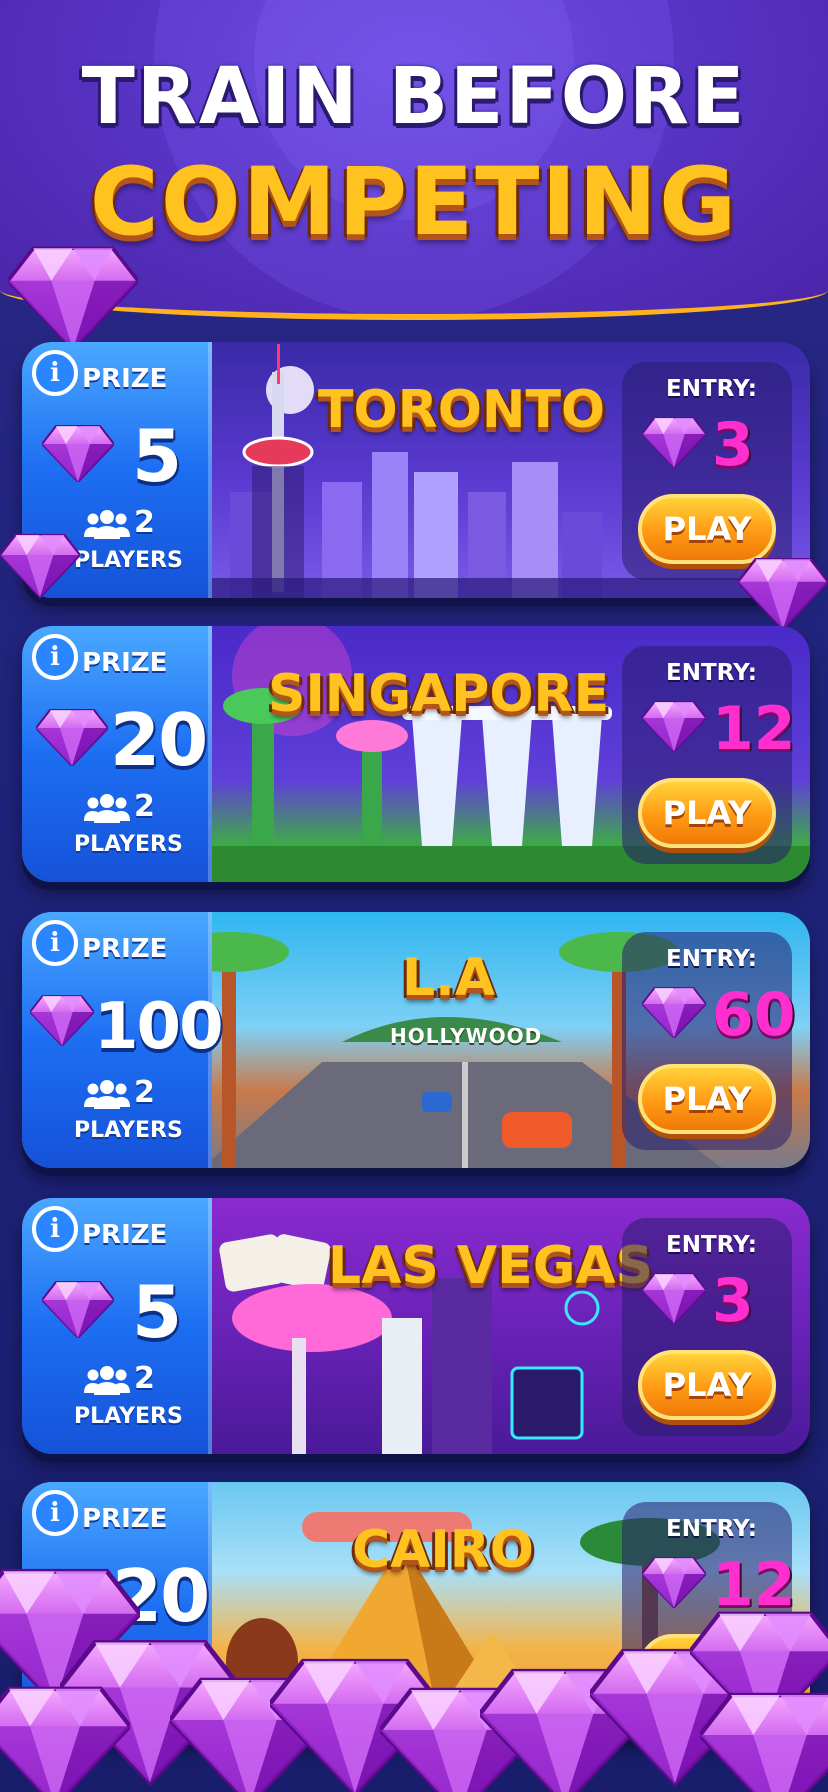  What do you see at coordinates (414, 1666) in the screenshot?
I see `gem-pile-decoration` at bounding box center [414, 1666].